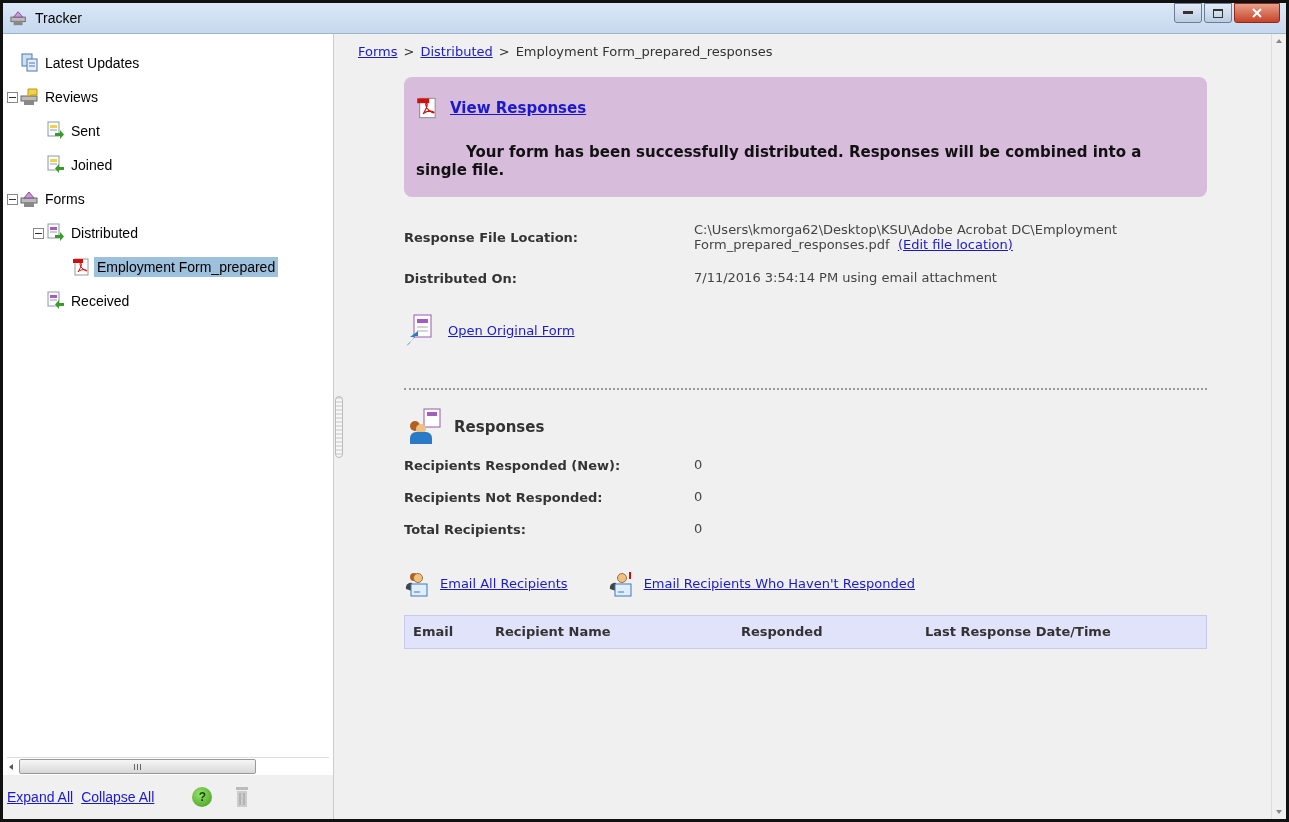  What do you see at coordinates (845, 277) in the screenshot?
I see `detail-value: 7/11/2016 3:54:14 PM using email attachment` at bounding box center [845, 277].